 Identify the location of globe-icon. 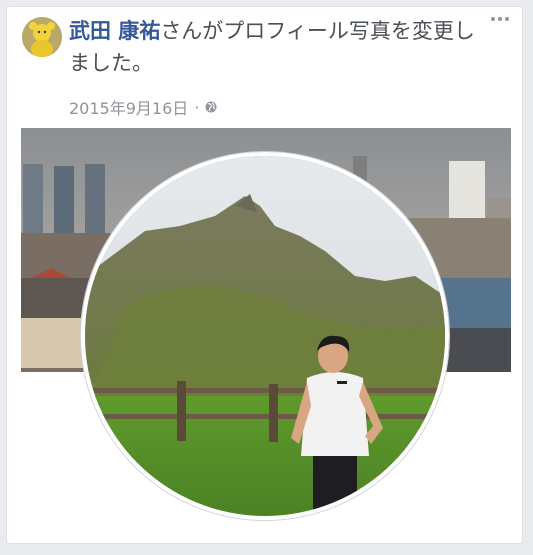
(211, 107).